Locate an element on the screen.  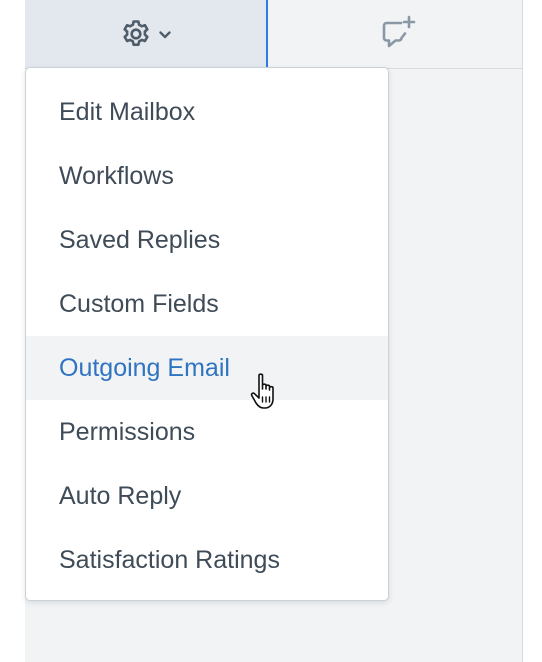
gear-icon is located at coordinates (135, 33).